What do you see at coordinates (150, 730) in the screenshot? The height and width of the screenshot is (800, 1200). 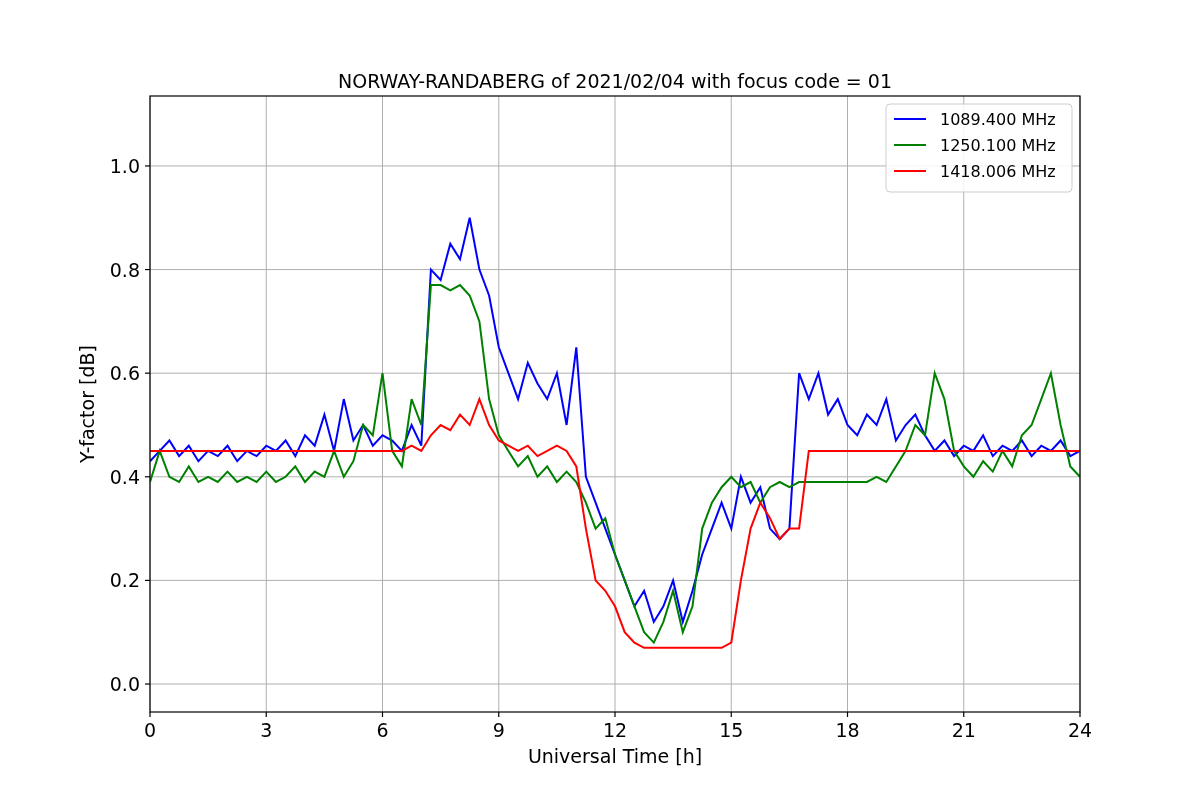 I see `x-tick-label: 0` at bounding box center [150, 730].